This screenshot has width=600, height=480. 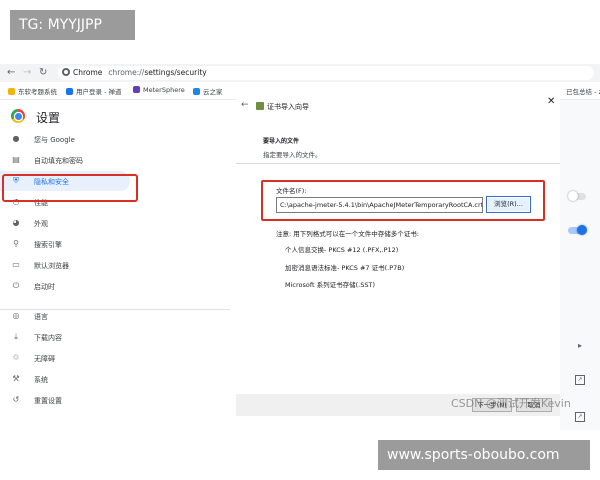 I want to click on sidebar-item-label: 无障碍, so click(x=44, y=359).